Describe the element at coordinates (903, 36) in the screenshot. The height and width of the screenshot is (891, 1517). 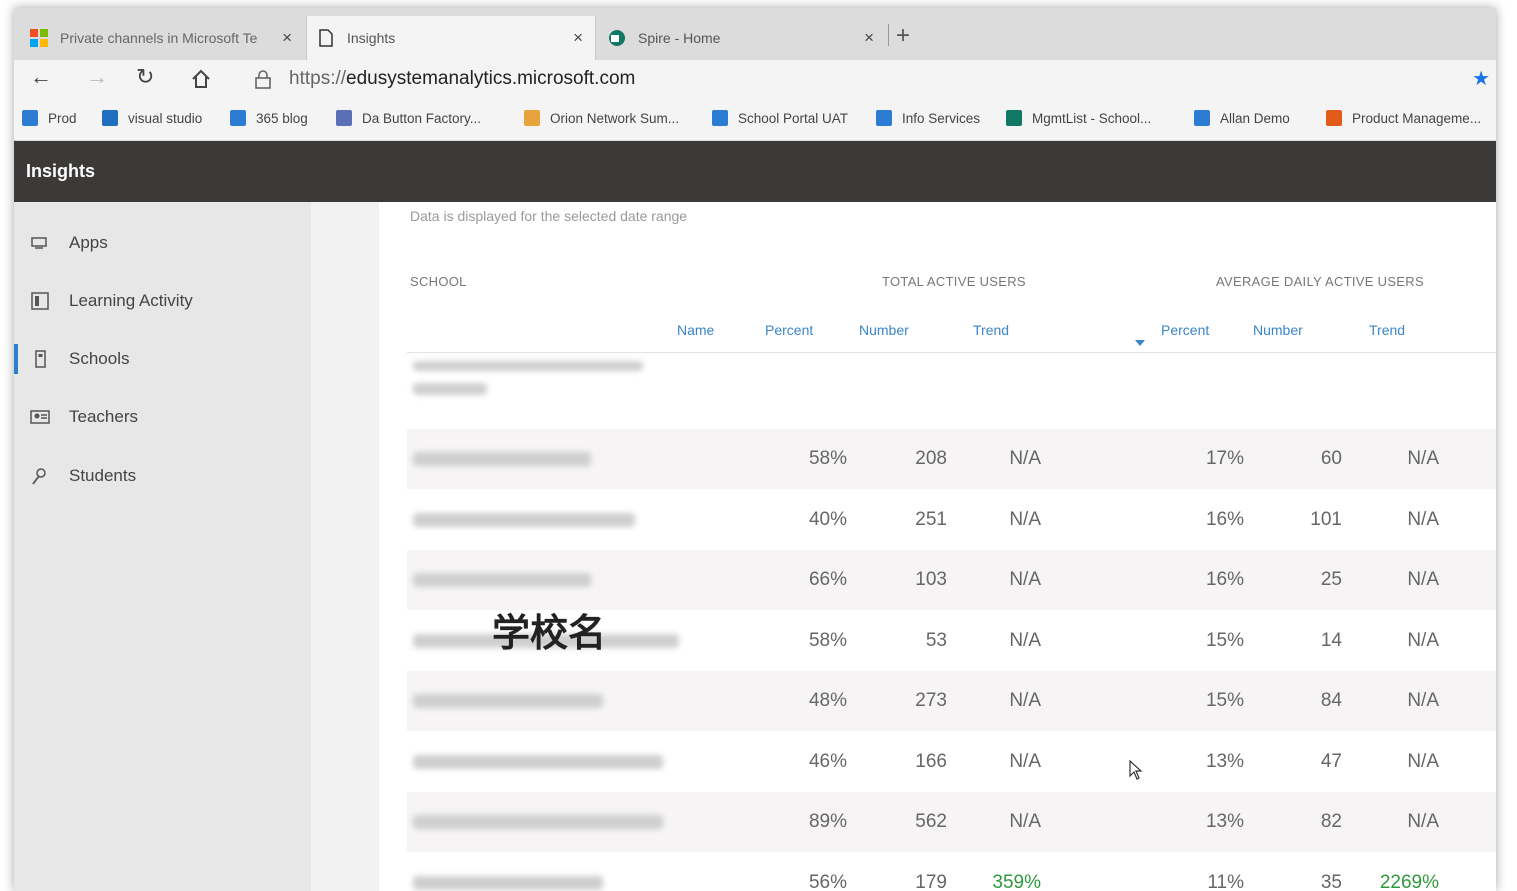
I see `new-tab-button: +` at that location.